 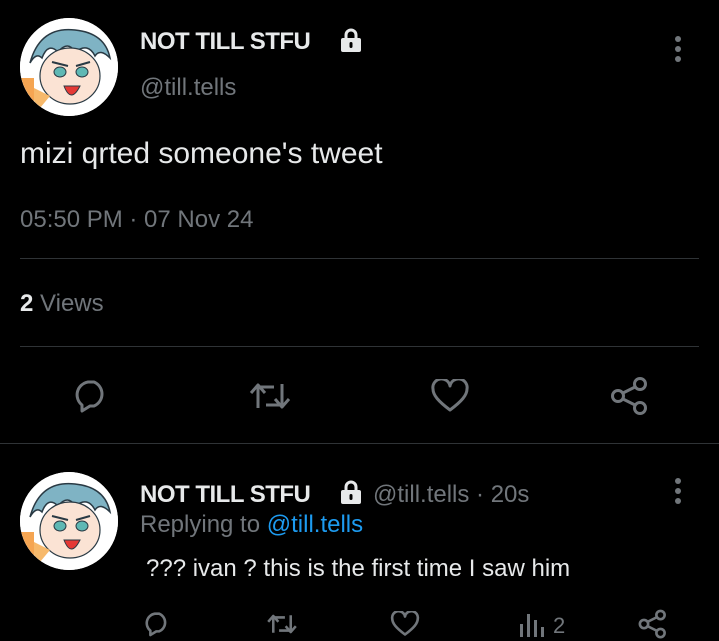 What do you see at coordinates (678, 495) in the screenshot?
I see `reply-more-options-button` at bounding box center [678, 495].